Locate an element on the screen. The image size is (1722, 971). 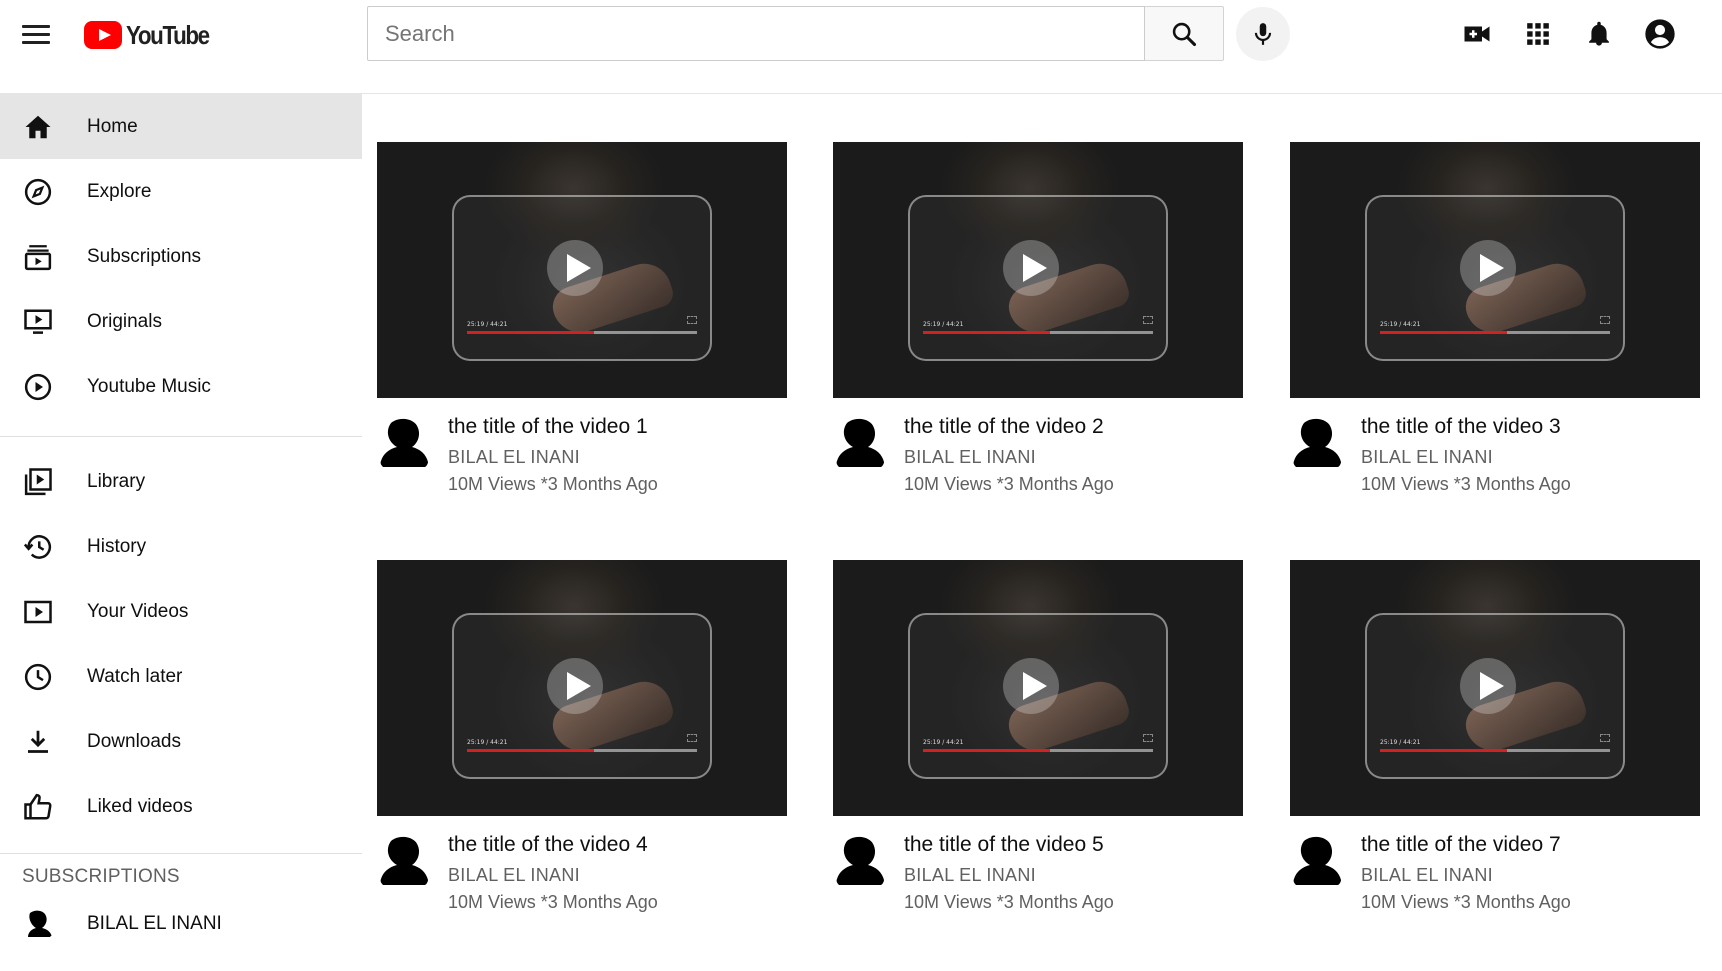
subscription-item: BILAL EL INANI is located at coordinates (181, 924).